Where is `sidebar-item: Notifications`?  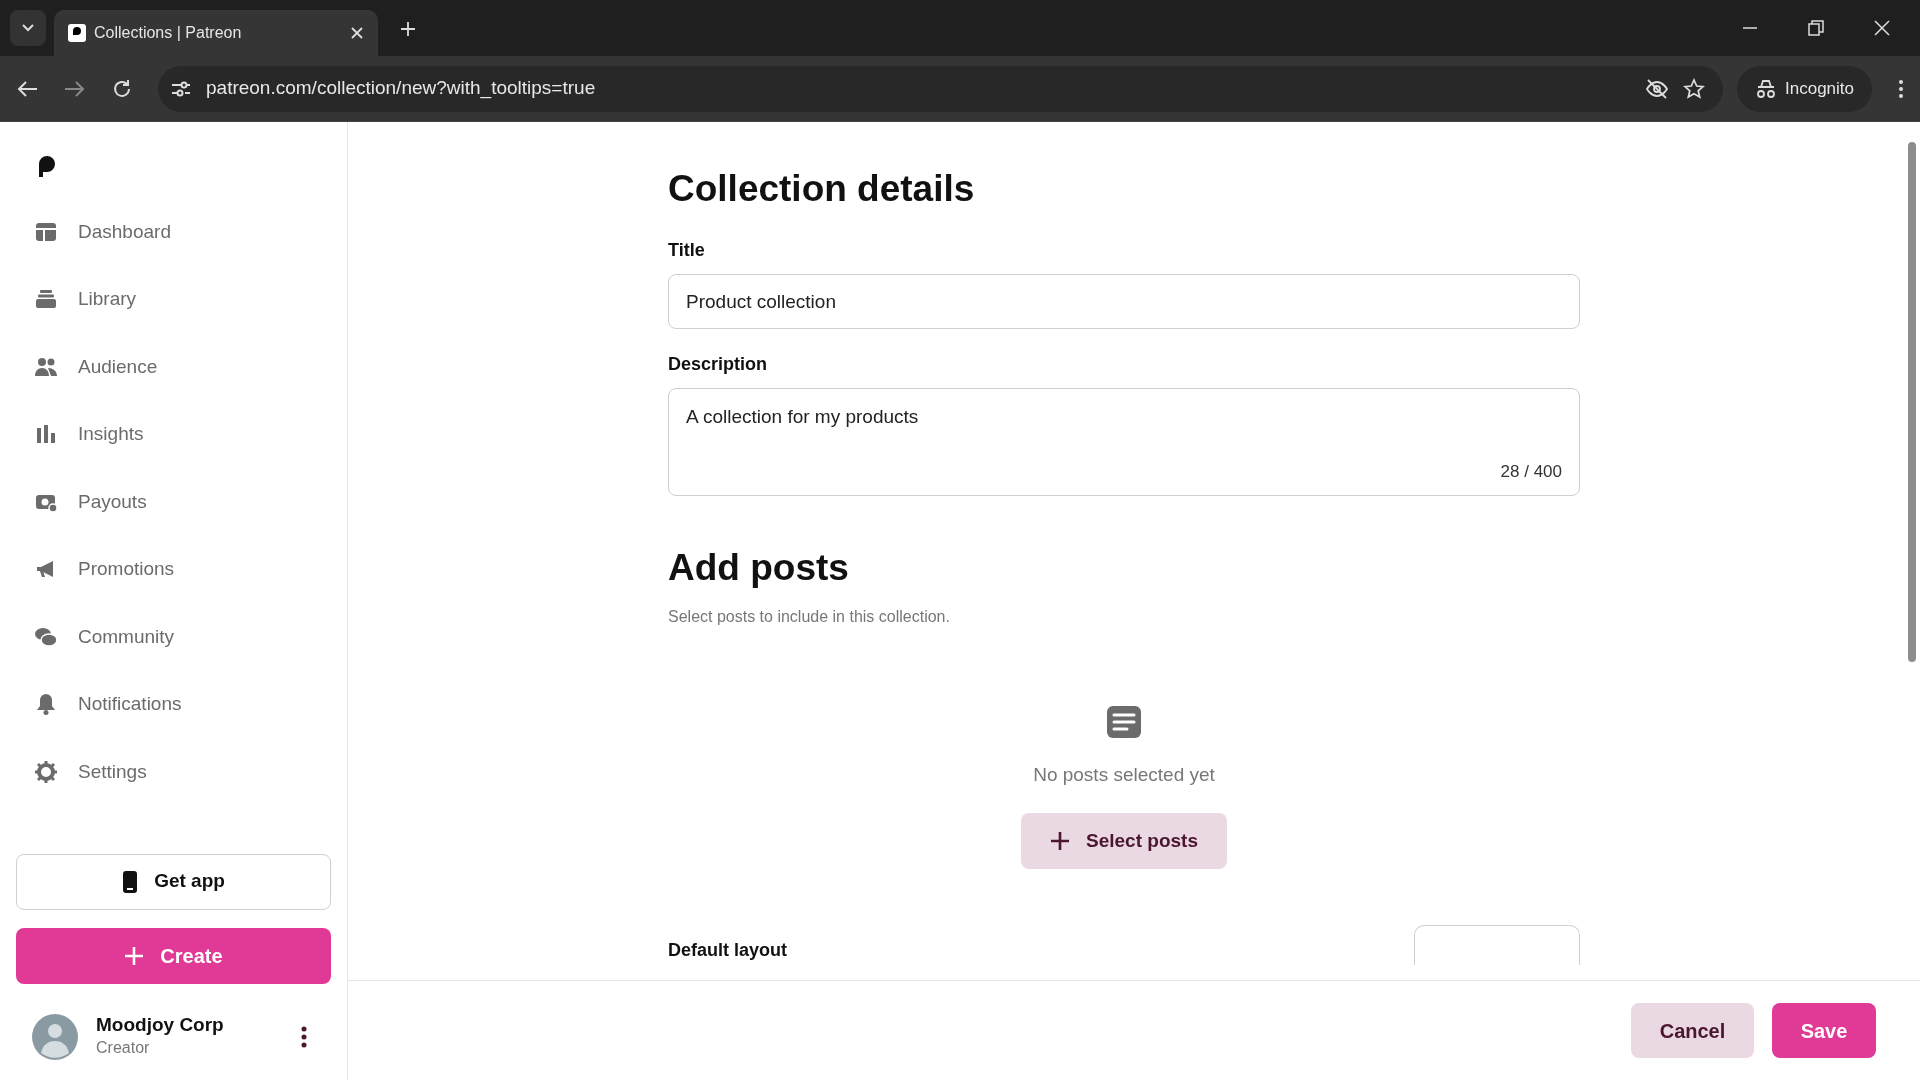
sidebar-item: Notifications is located at coordinates (173, 704).